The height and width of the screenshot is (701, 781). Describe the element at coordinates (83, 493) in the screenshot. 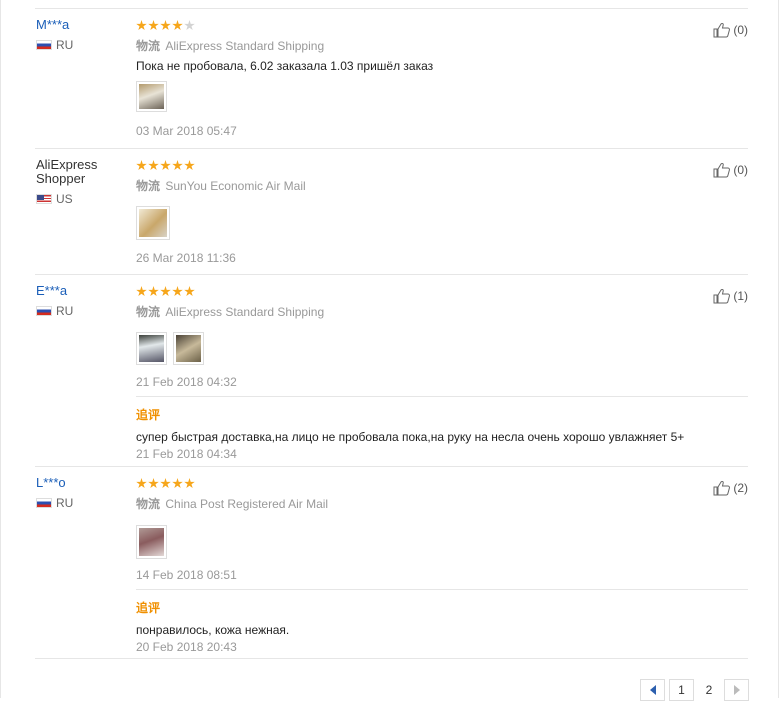

I see `reviewer-info: L***o RU` at that location.